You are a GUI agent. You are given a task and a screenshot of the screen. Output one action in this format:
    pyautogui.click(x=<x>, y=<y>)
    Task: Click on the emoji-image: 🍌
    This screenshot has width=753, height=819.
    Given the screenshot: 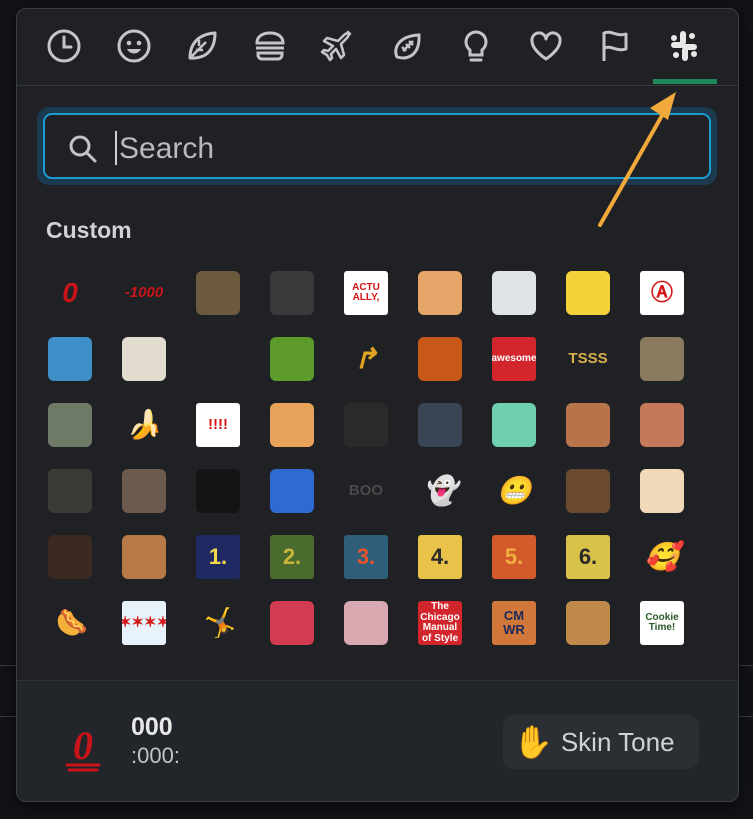 What is the action you would take?
    pyautogui.click(x=144, y=425)
    